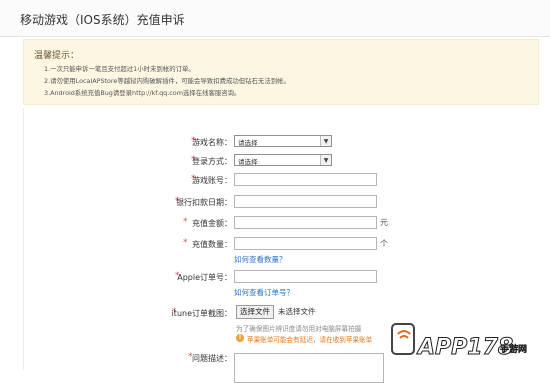 The height and width of the screenshot is (383, 550). What do you see at coordinates (305, 276) in the screenshot?
I see `apple-order-input` at bounding box center [305, 276].